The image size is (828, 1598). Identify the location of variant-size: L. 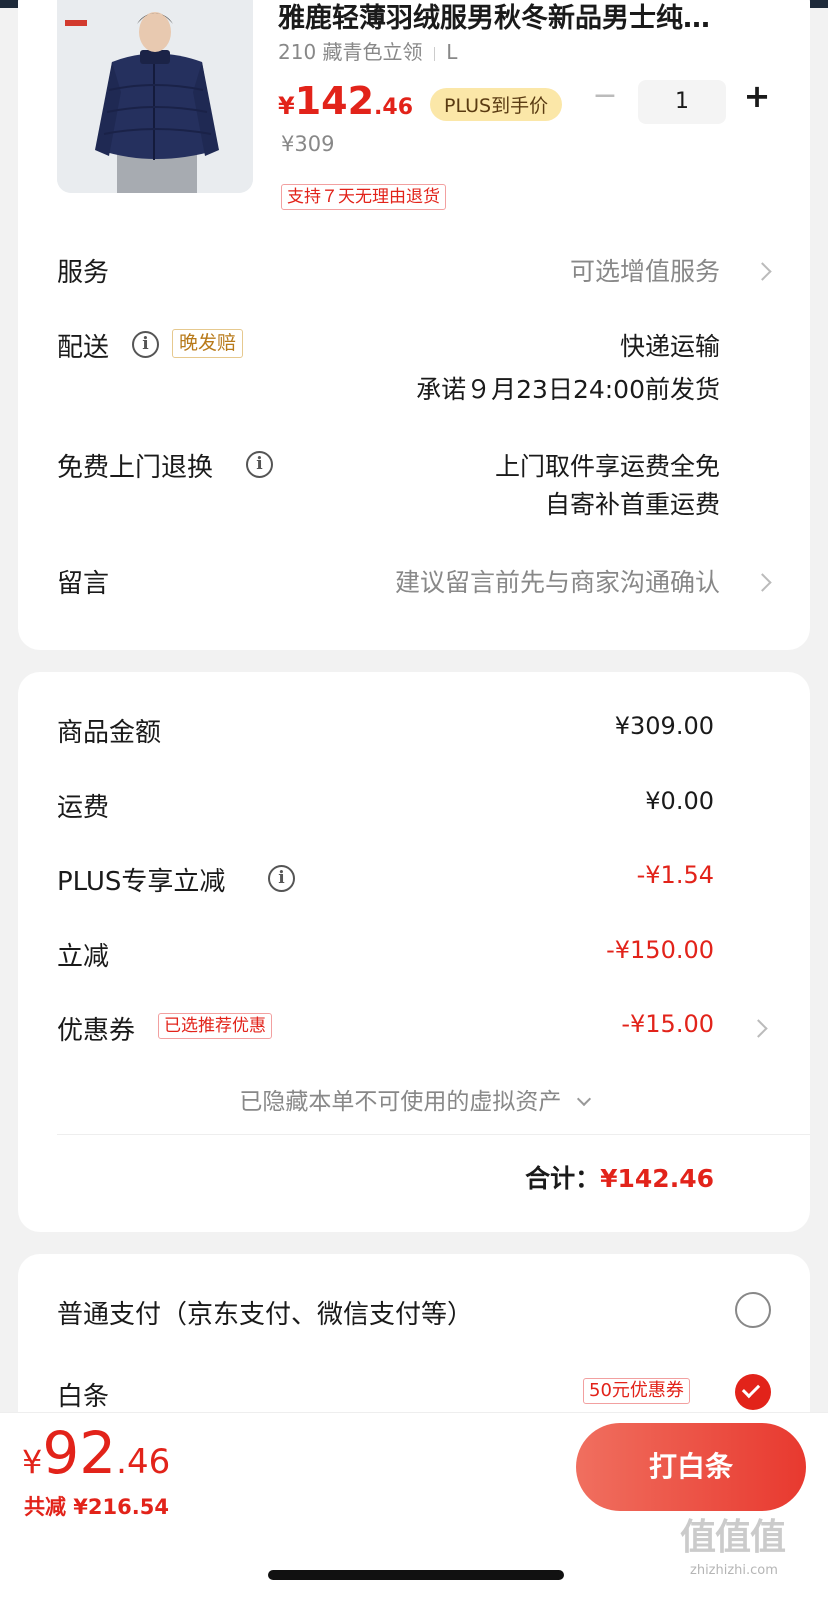
(452, 52).